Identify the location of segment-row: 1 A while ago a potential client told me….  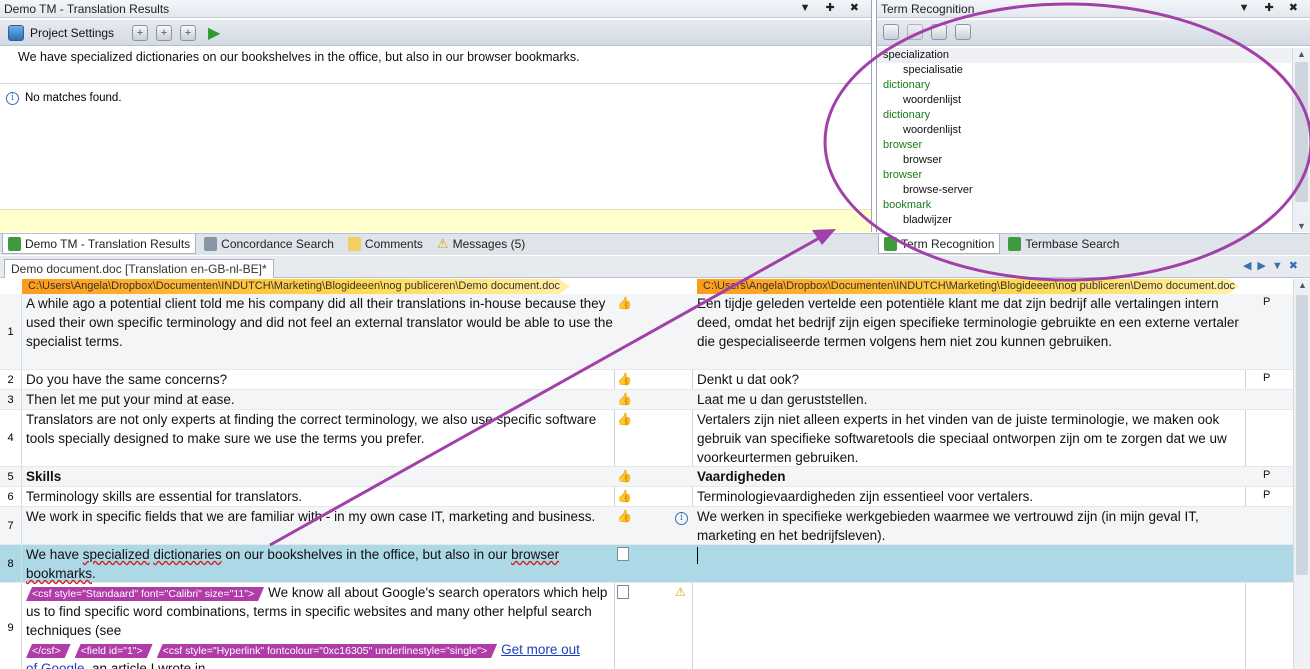
(646, 332).